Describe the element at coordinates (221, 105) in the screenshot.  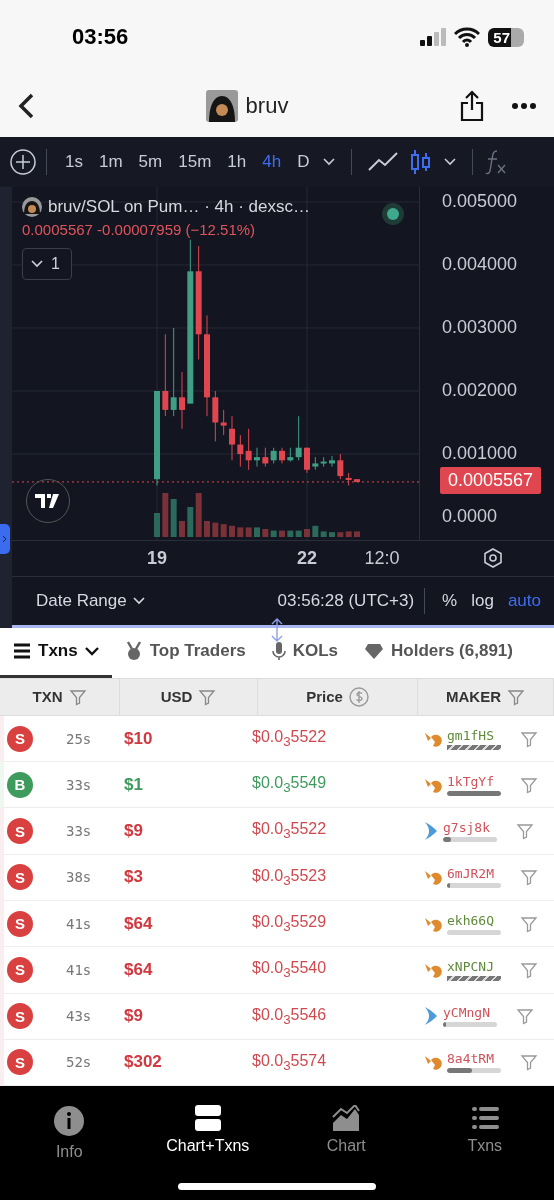
I see `avatar-icon` at that location.